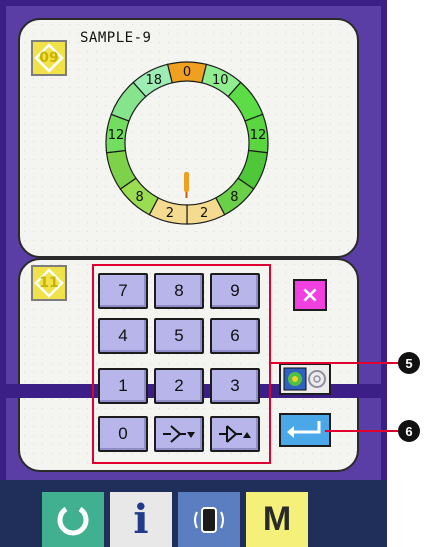 Image resolution: width=434 pixels, height=547 pixels. Describe the element at coordinates (123, 386) in the screenshot. I see `key-1: 1` at that location.